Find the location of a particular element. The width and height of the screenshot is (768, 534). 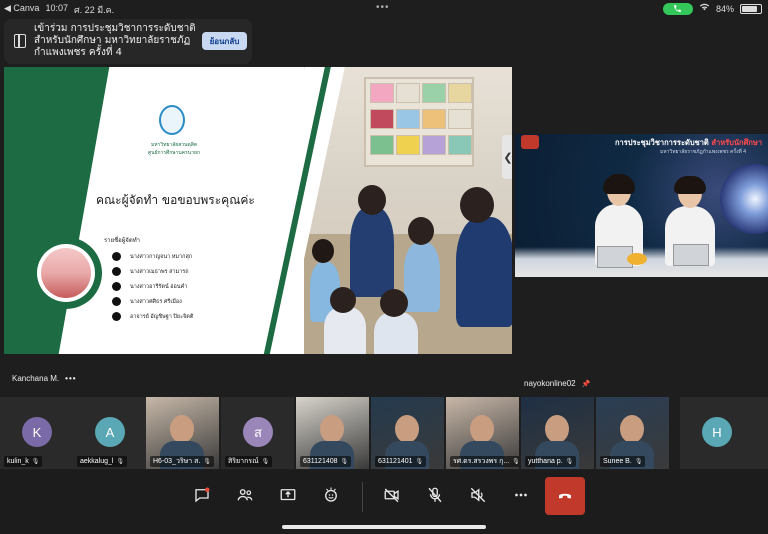

chat-button is located at coordinates (202, 495).